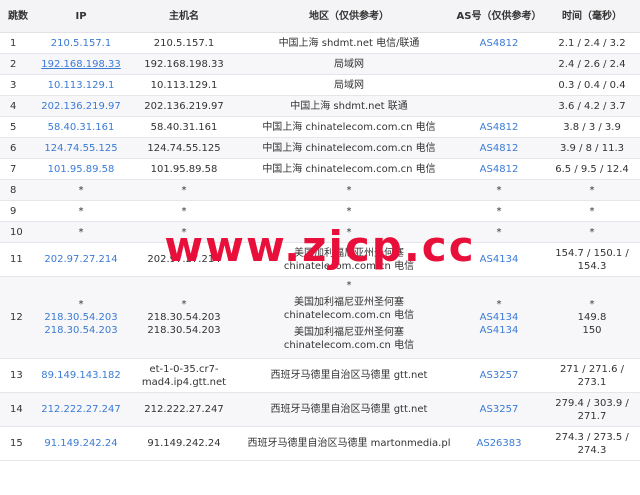 The height and width of the screenshot is (495, 640). Describe the element at coordinates (81, 64) in the screenshot. I see `ip-link: 192.168.198.33` at that location.